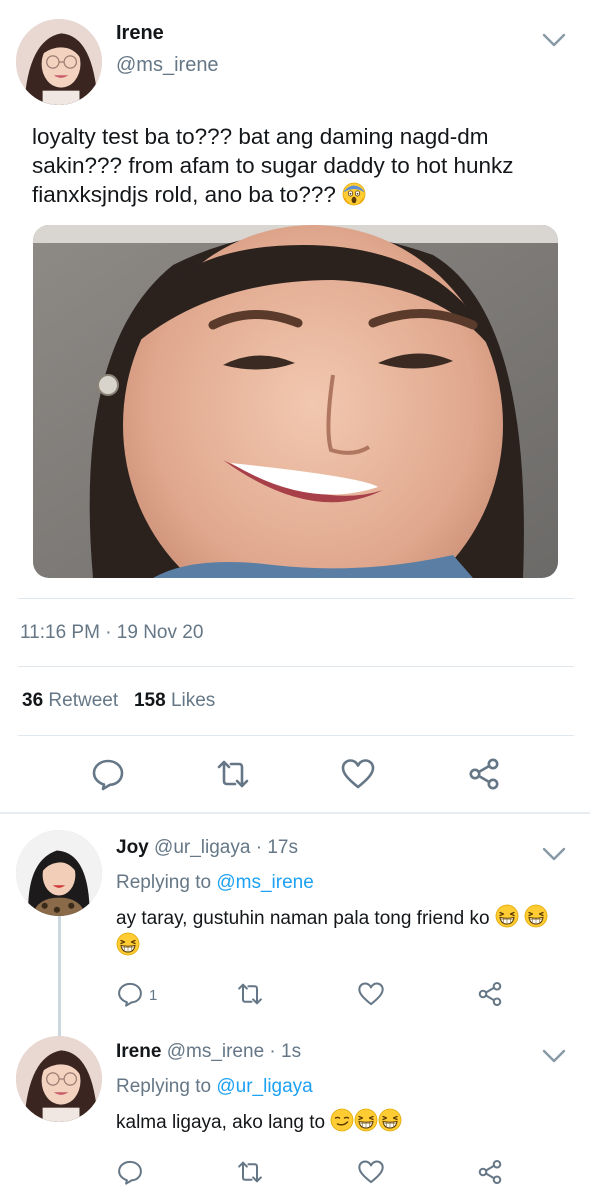  Describe the element at coordinates (32, 700) in the screenshot. I see `retweet-count: 36` at that location.